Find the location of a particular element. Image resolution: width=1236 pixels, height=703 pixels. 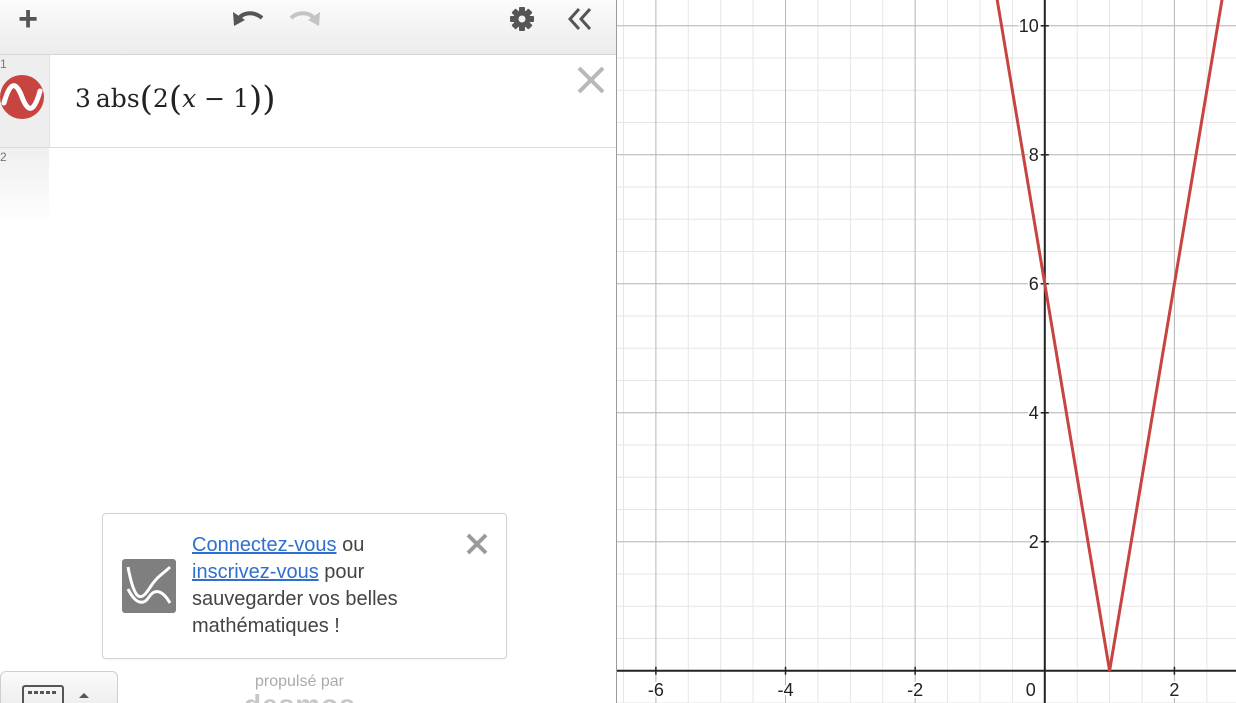

desmos-brand: desmos is located at coordinates (300, 696).